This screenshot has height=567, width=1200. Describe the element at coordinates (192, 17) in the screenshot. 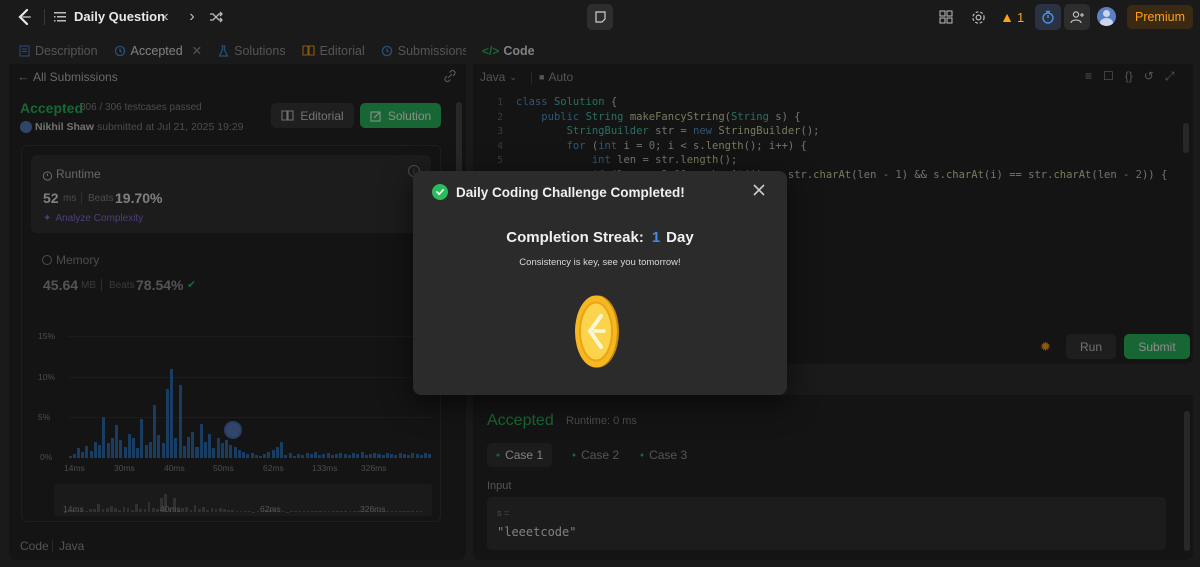

I see `next-question-icon: ›` at that location.